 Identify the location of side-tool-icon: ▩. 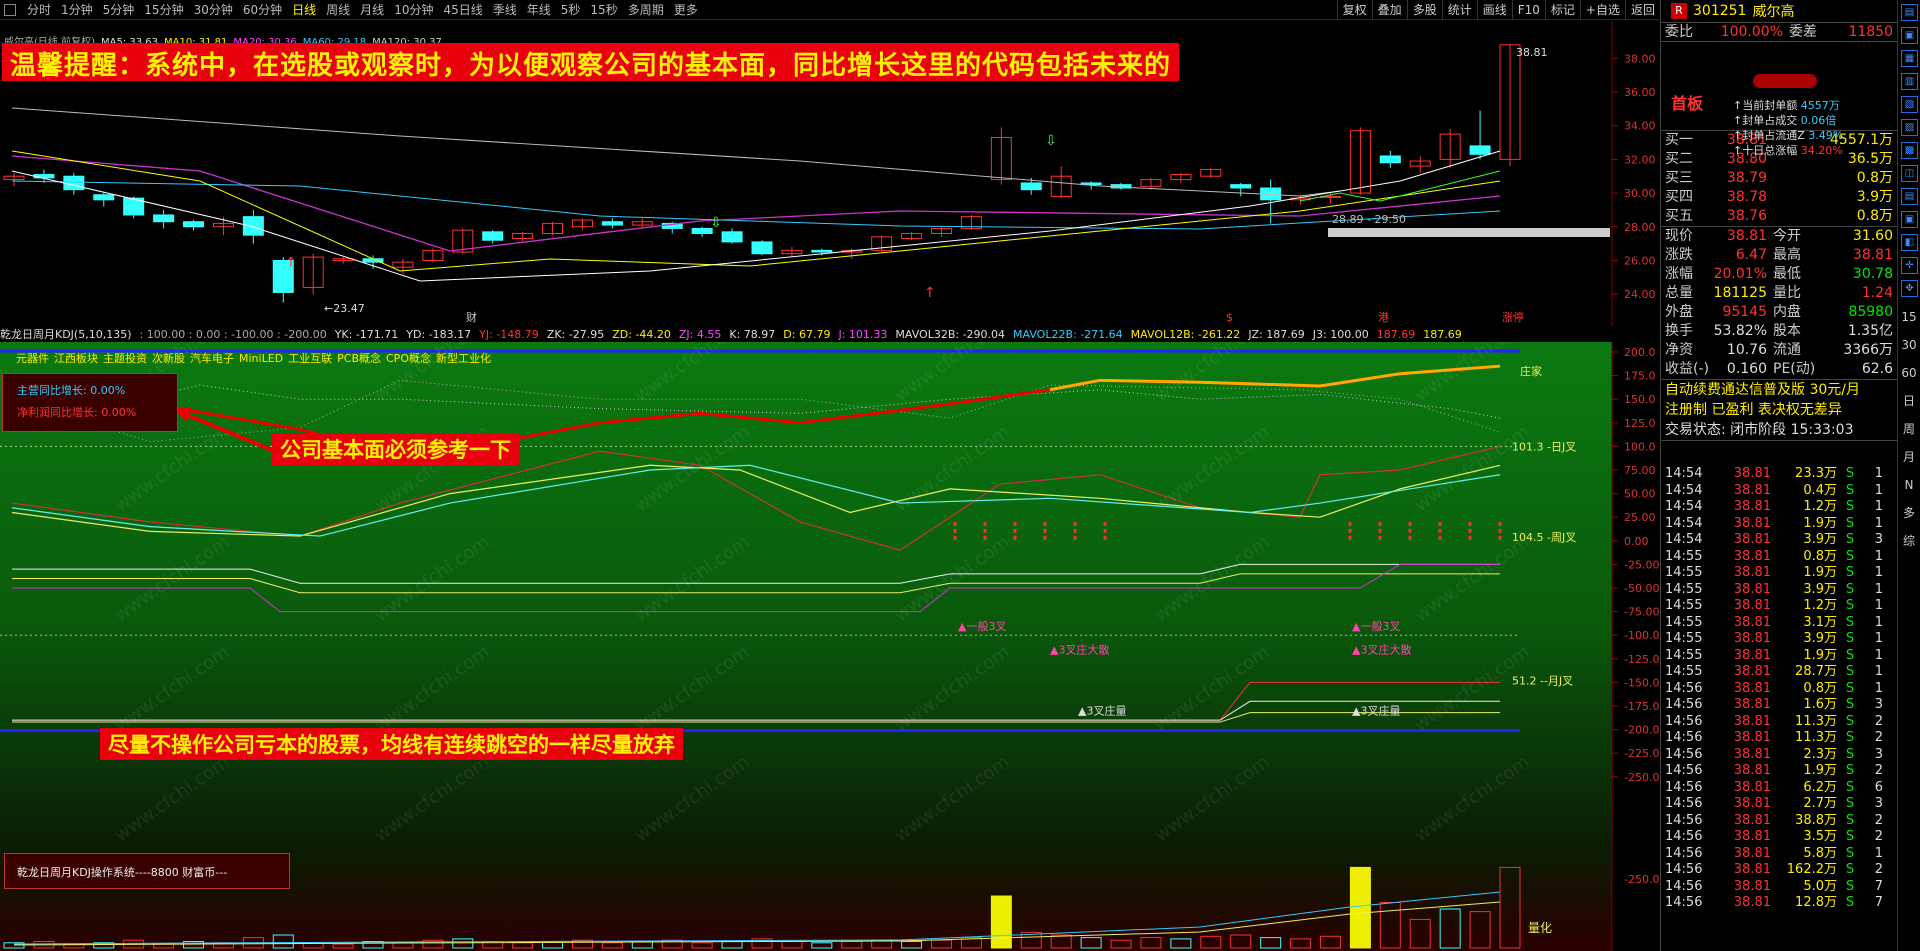
(1909, 150).